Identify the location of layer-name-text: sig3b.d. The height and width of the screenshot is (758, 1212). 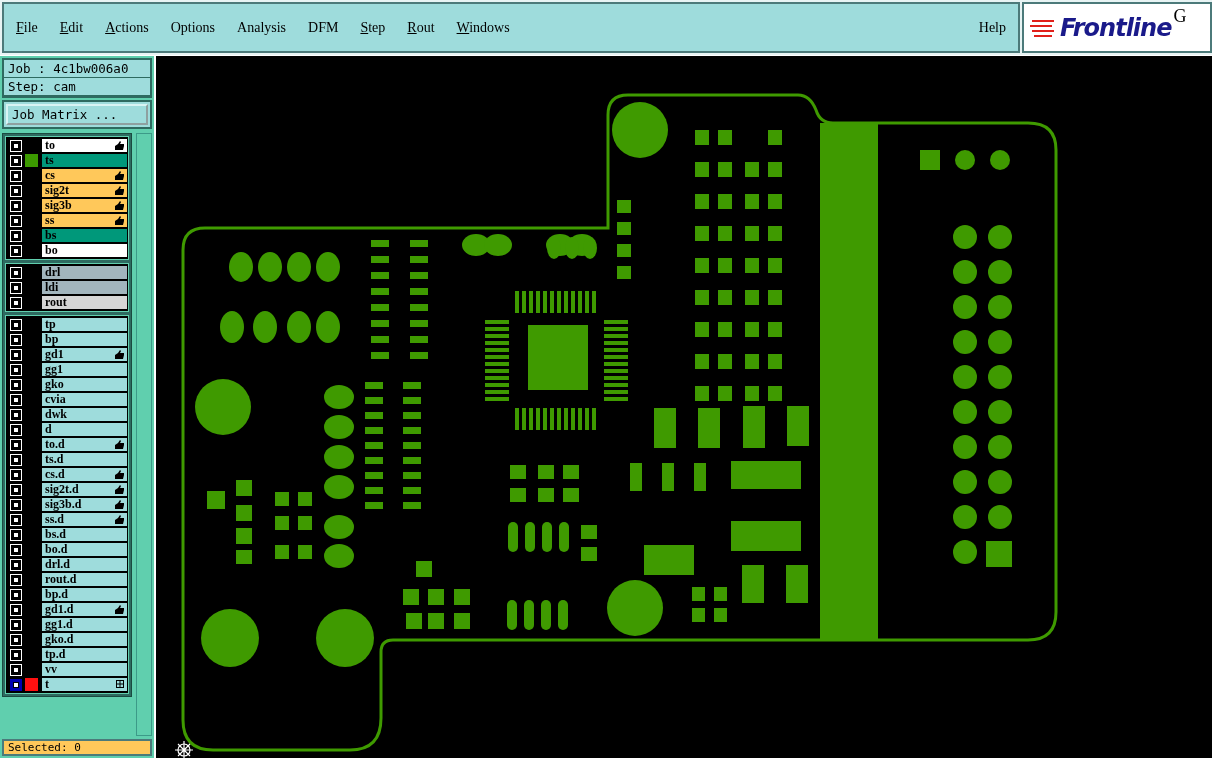
(63, 504).